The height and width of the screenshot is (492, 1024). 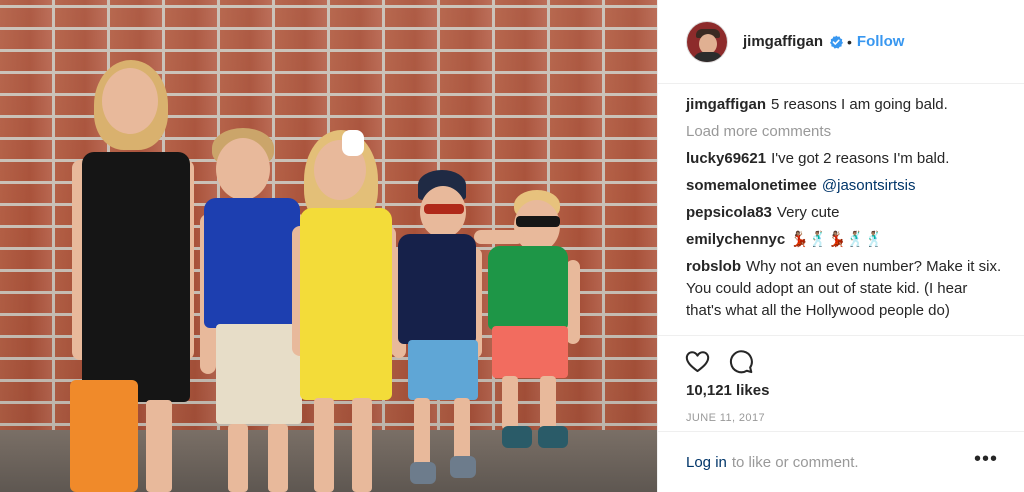 I want to click on post-footer: Log in to like or comment. •••, so click(x=841, y=461).